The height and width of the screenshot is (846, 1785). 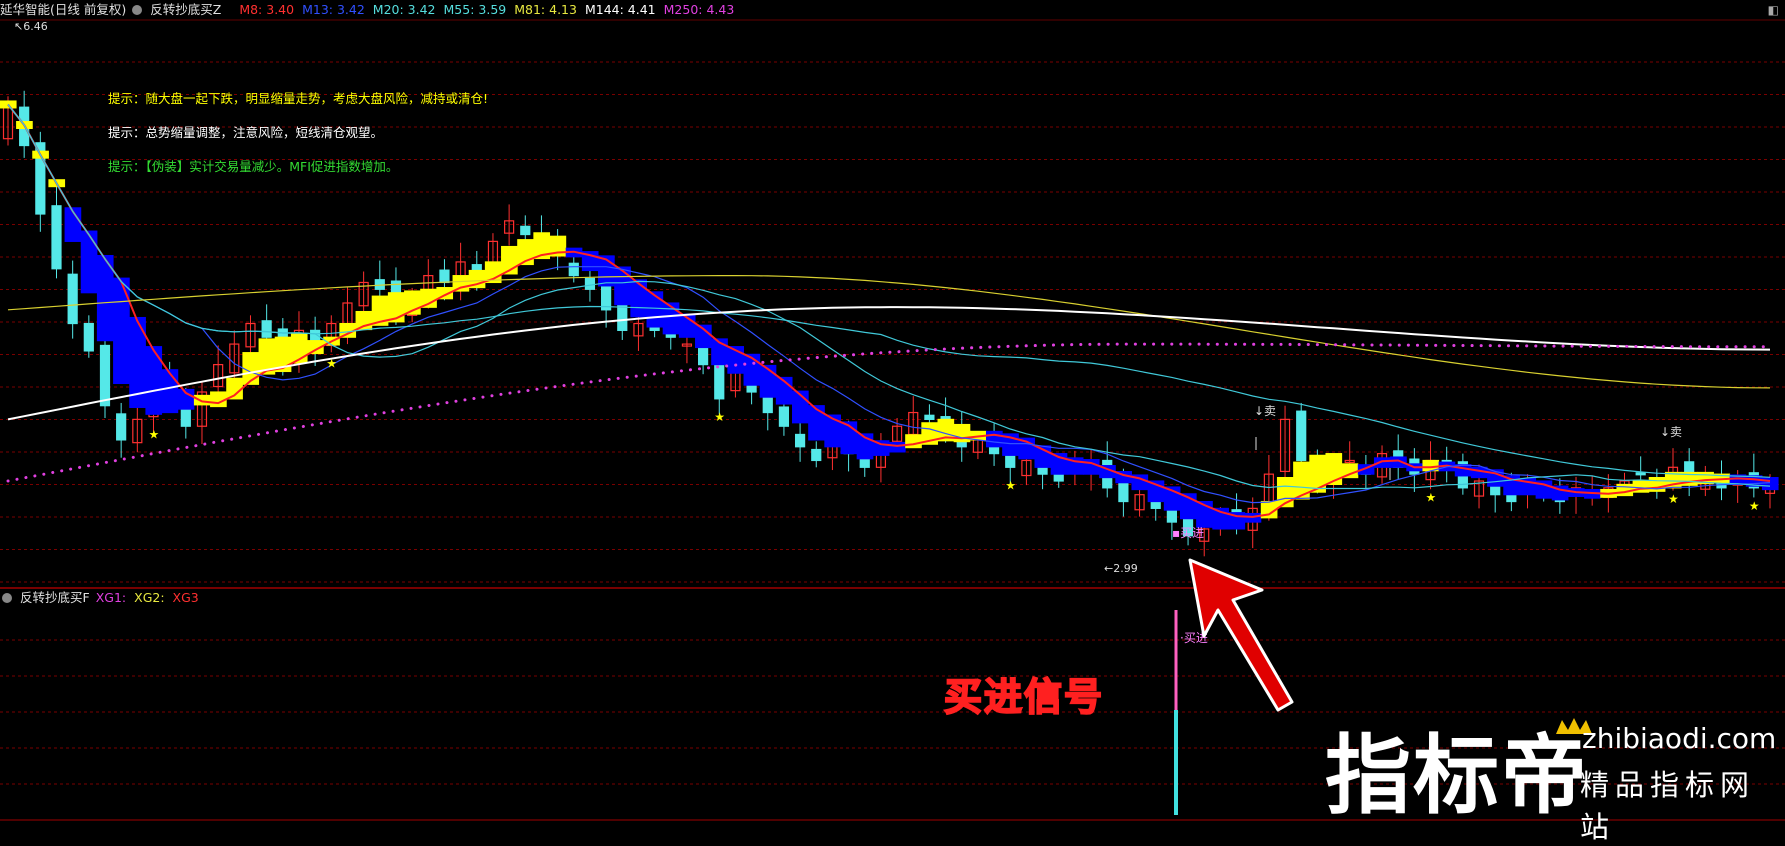 I want to click on low-price-label: ←2.99, so click(x=1121, y=568).